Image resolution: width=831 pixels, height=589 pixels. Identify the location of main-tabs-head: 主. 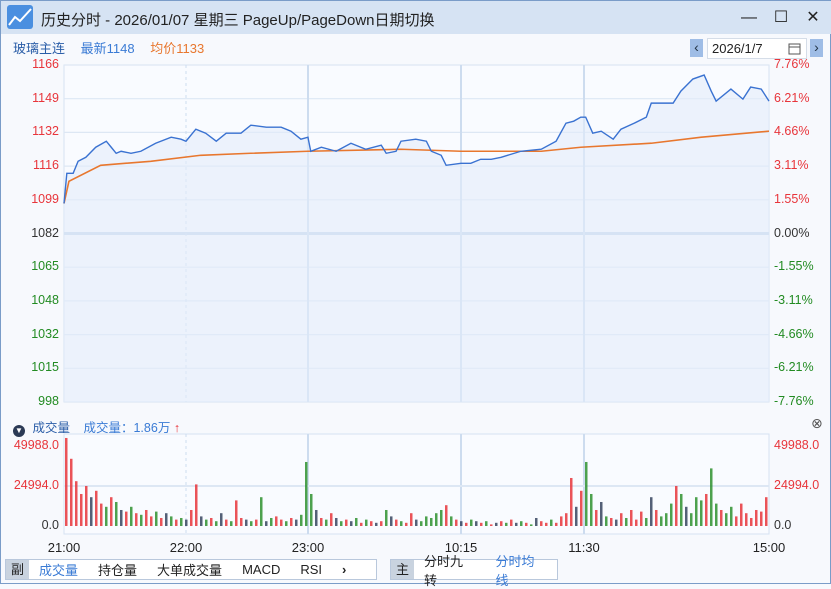
(403, 569).